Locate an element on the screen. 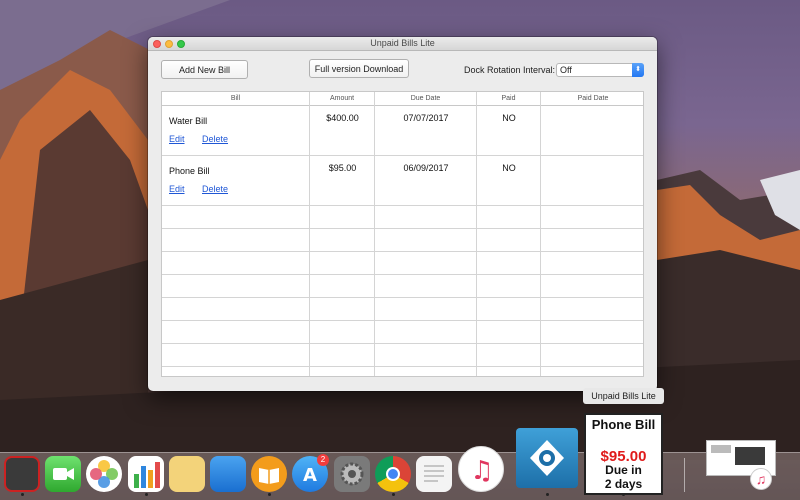 Image resolution: width=800 pixels, height=500 pixels. unpaid-bills-dock-tile: Phone Bill $95.00 Due in 2 days is located at coordinates (623, 454).